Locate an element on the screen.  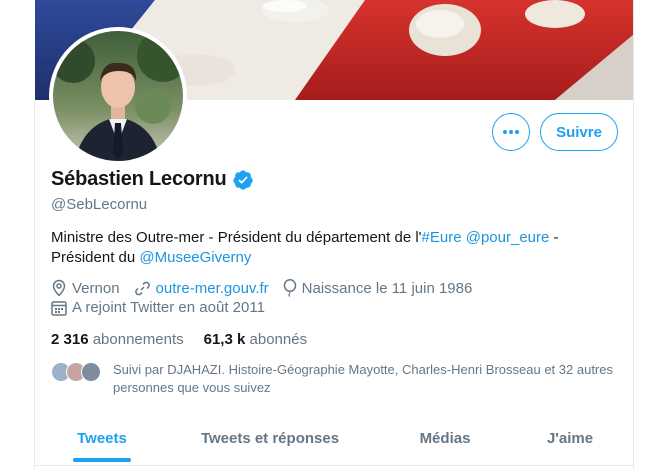
following-label: abonnements is located at coordinates (138, 339).